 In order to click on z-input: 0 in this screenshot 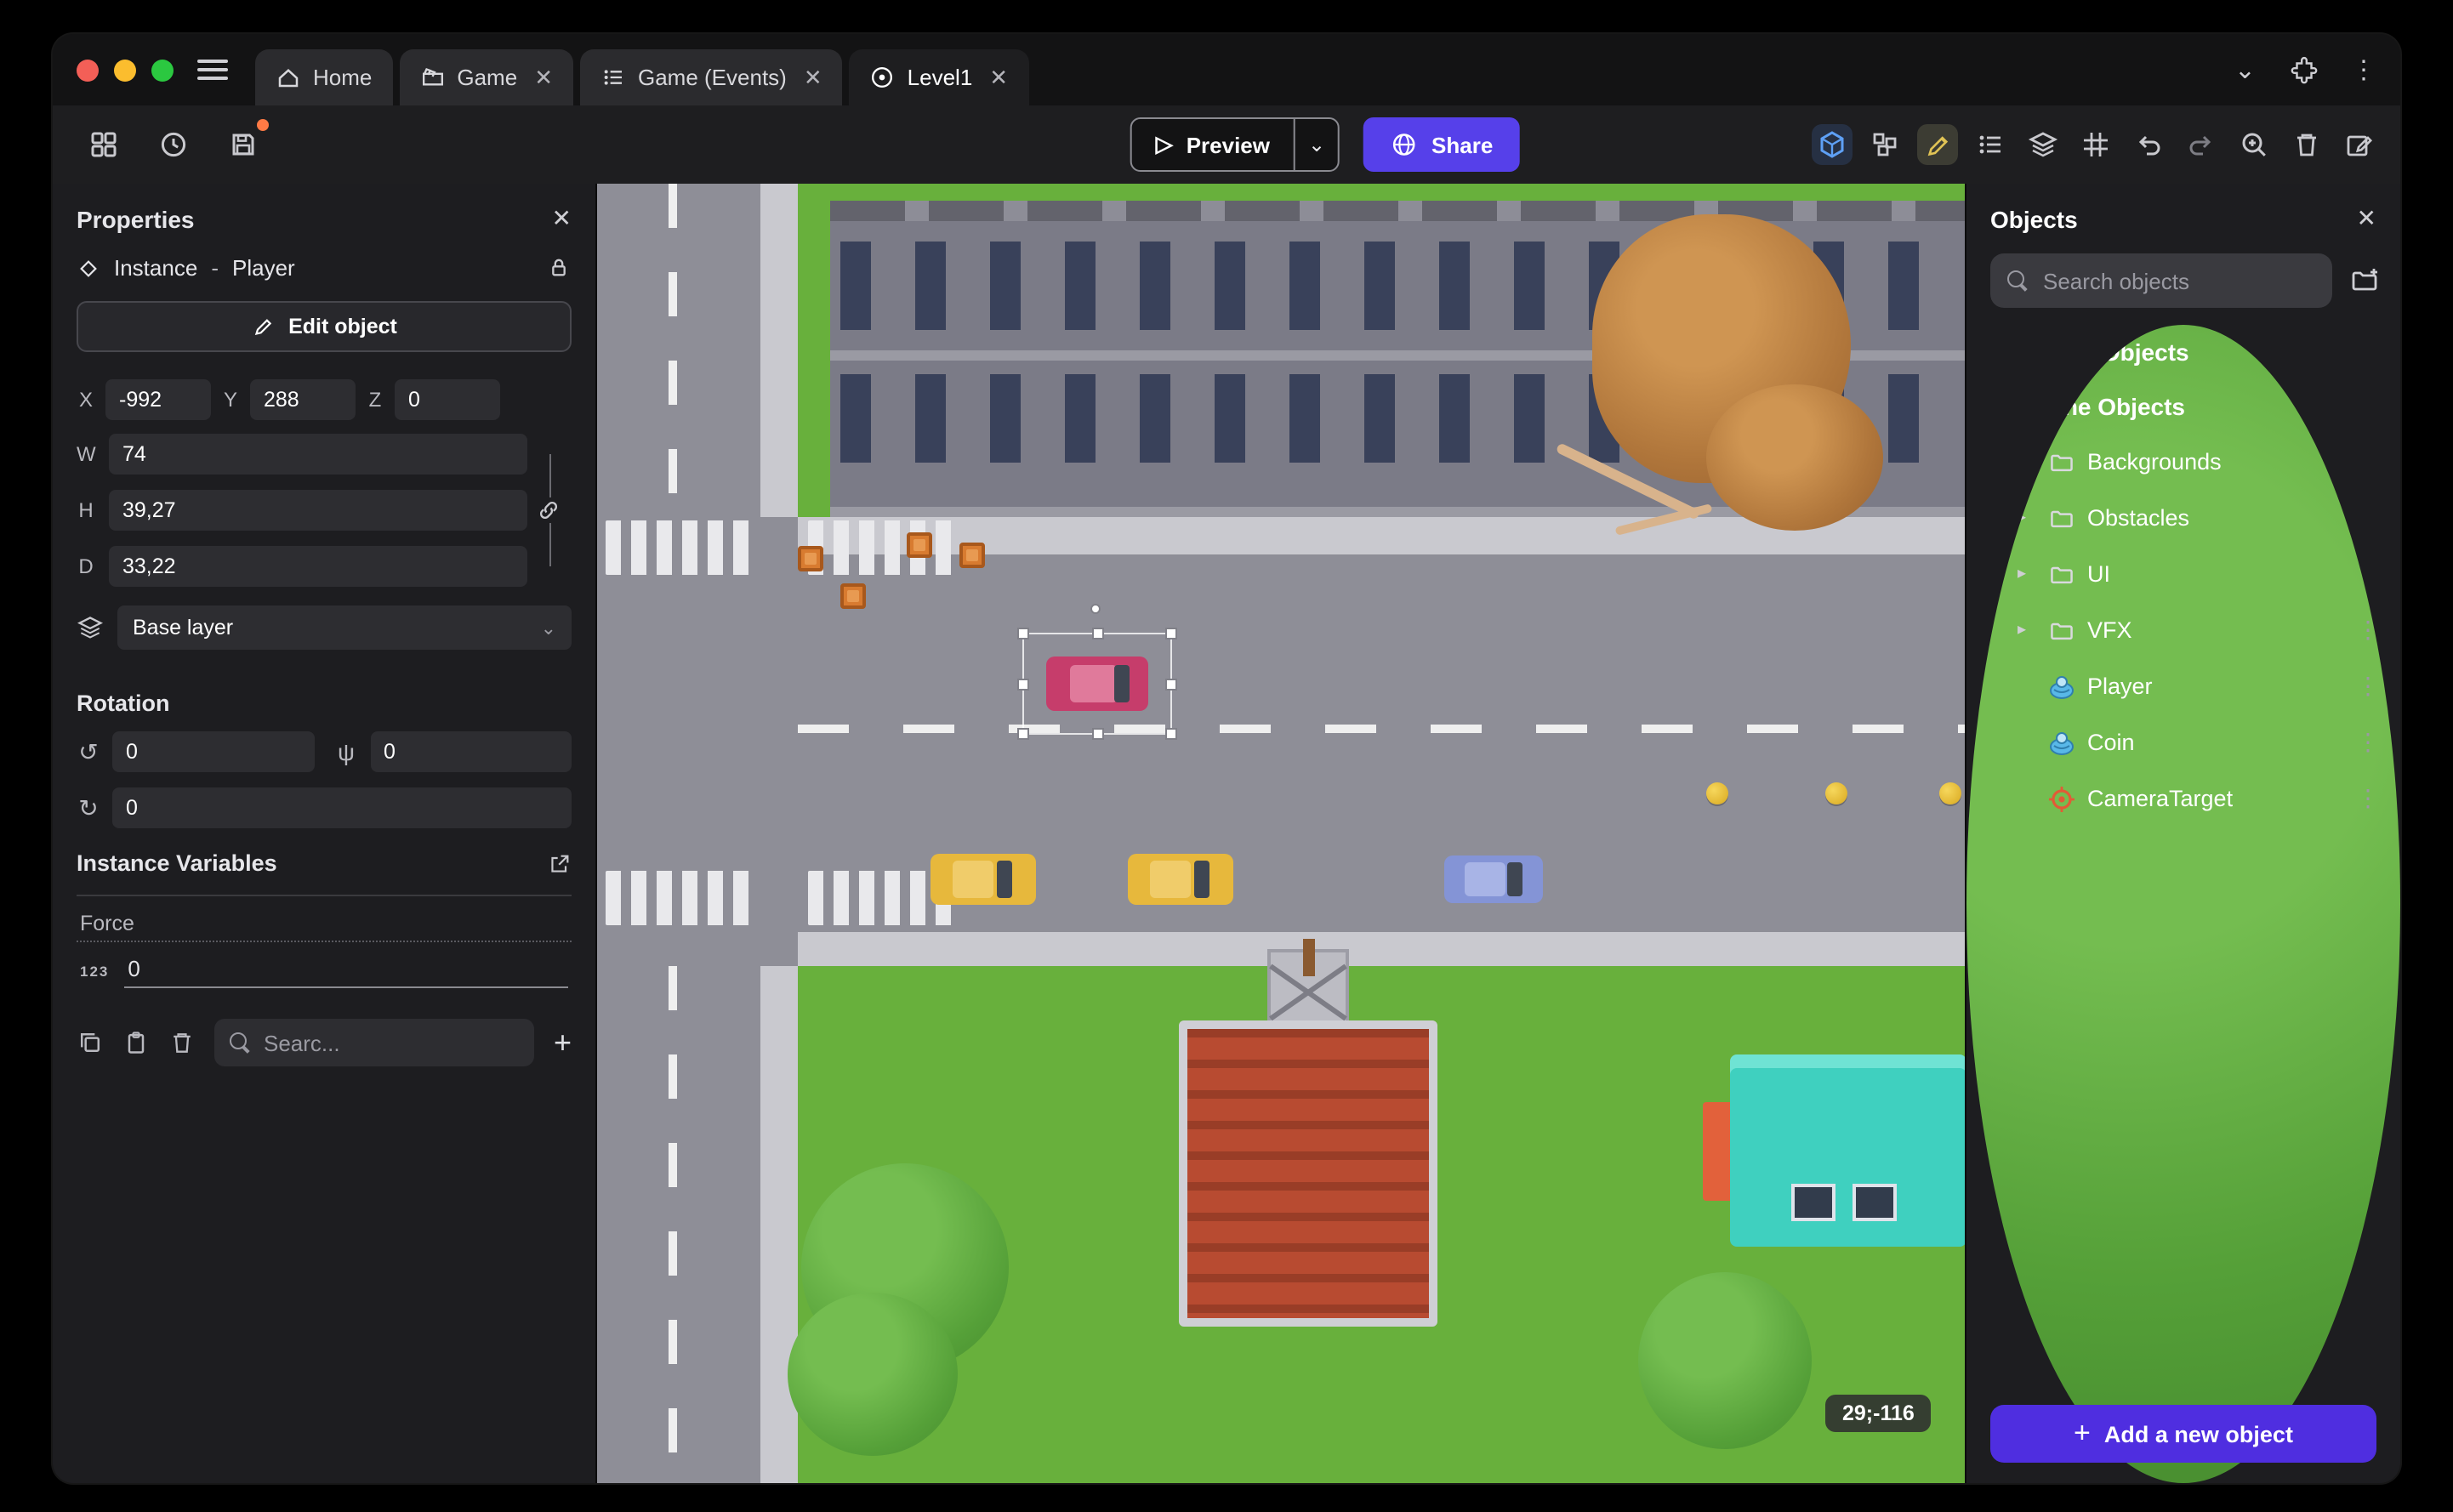, I will do `click(447, 399)`.